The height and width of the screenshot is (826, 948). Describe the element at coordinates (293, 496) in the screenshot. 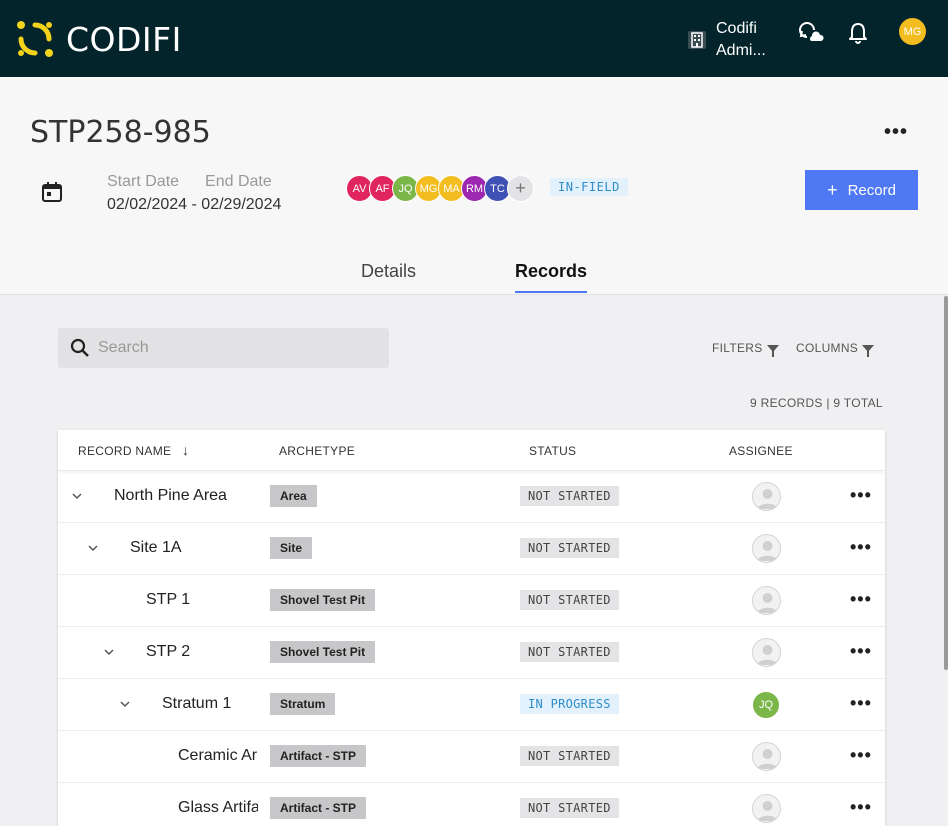

I see `archetype-tag: Area` at that location.